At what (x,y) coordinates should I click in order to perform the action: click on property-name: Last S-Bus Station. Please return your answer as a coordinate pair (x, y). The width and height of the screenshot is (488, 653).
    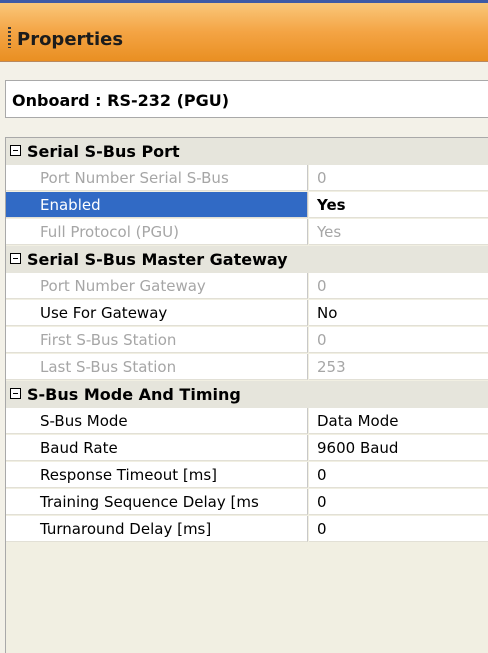
    Looking at the image, I should click on (157, 367).